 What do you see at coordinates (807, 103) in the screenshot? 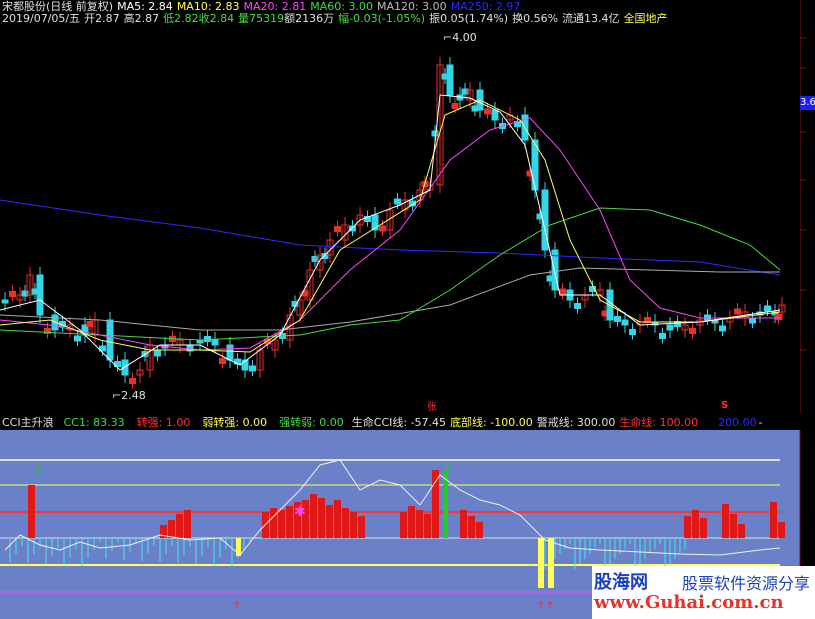
I see `current-price-tag: 3.6` at bounding box center [807, 103].